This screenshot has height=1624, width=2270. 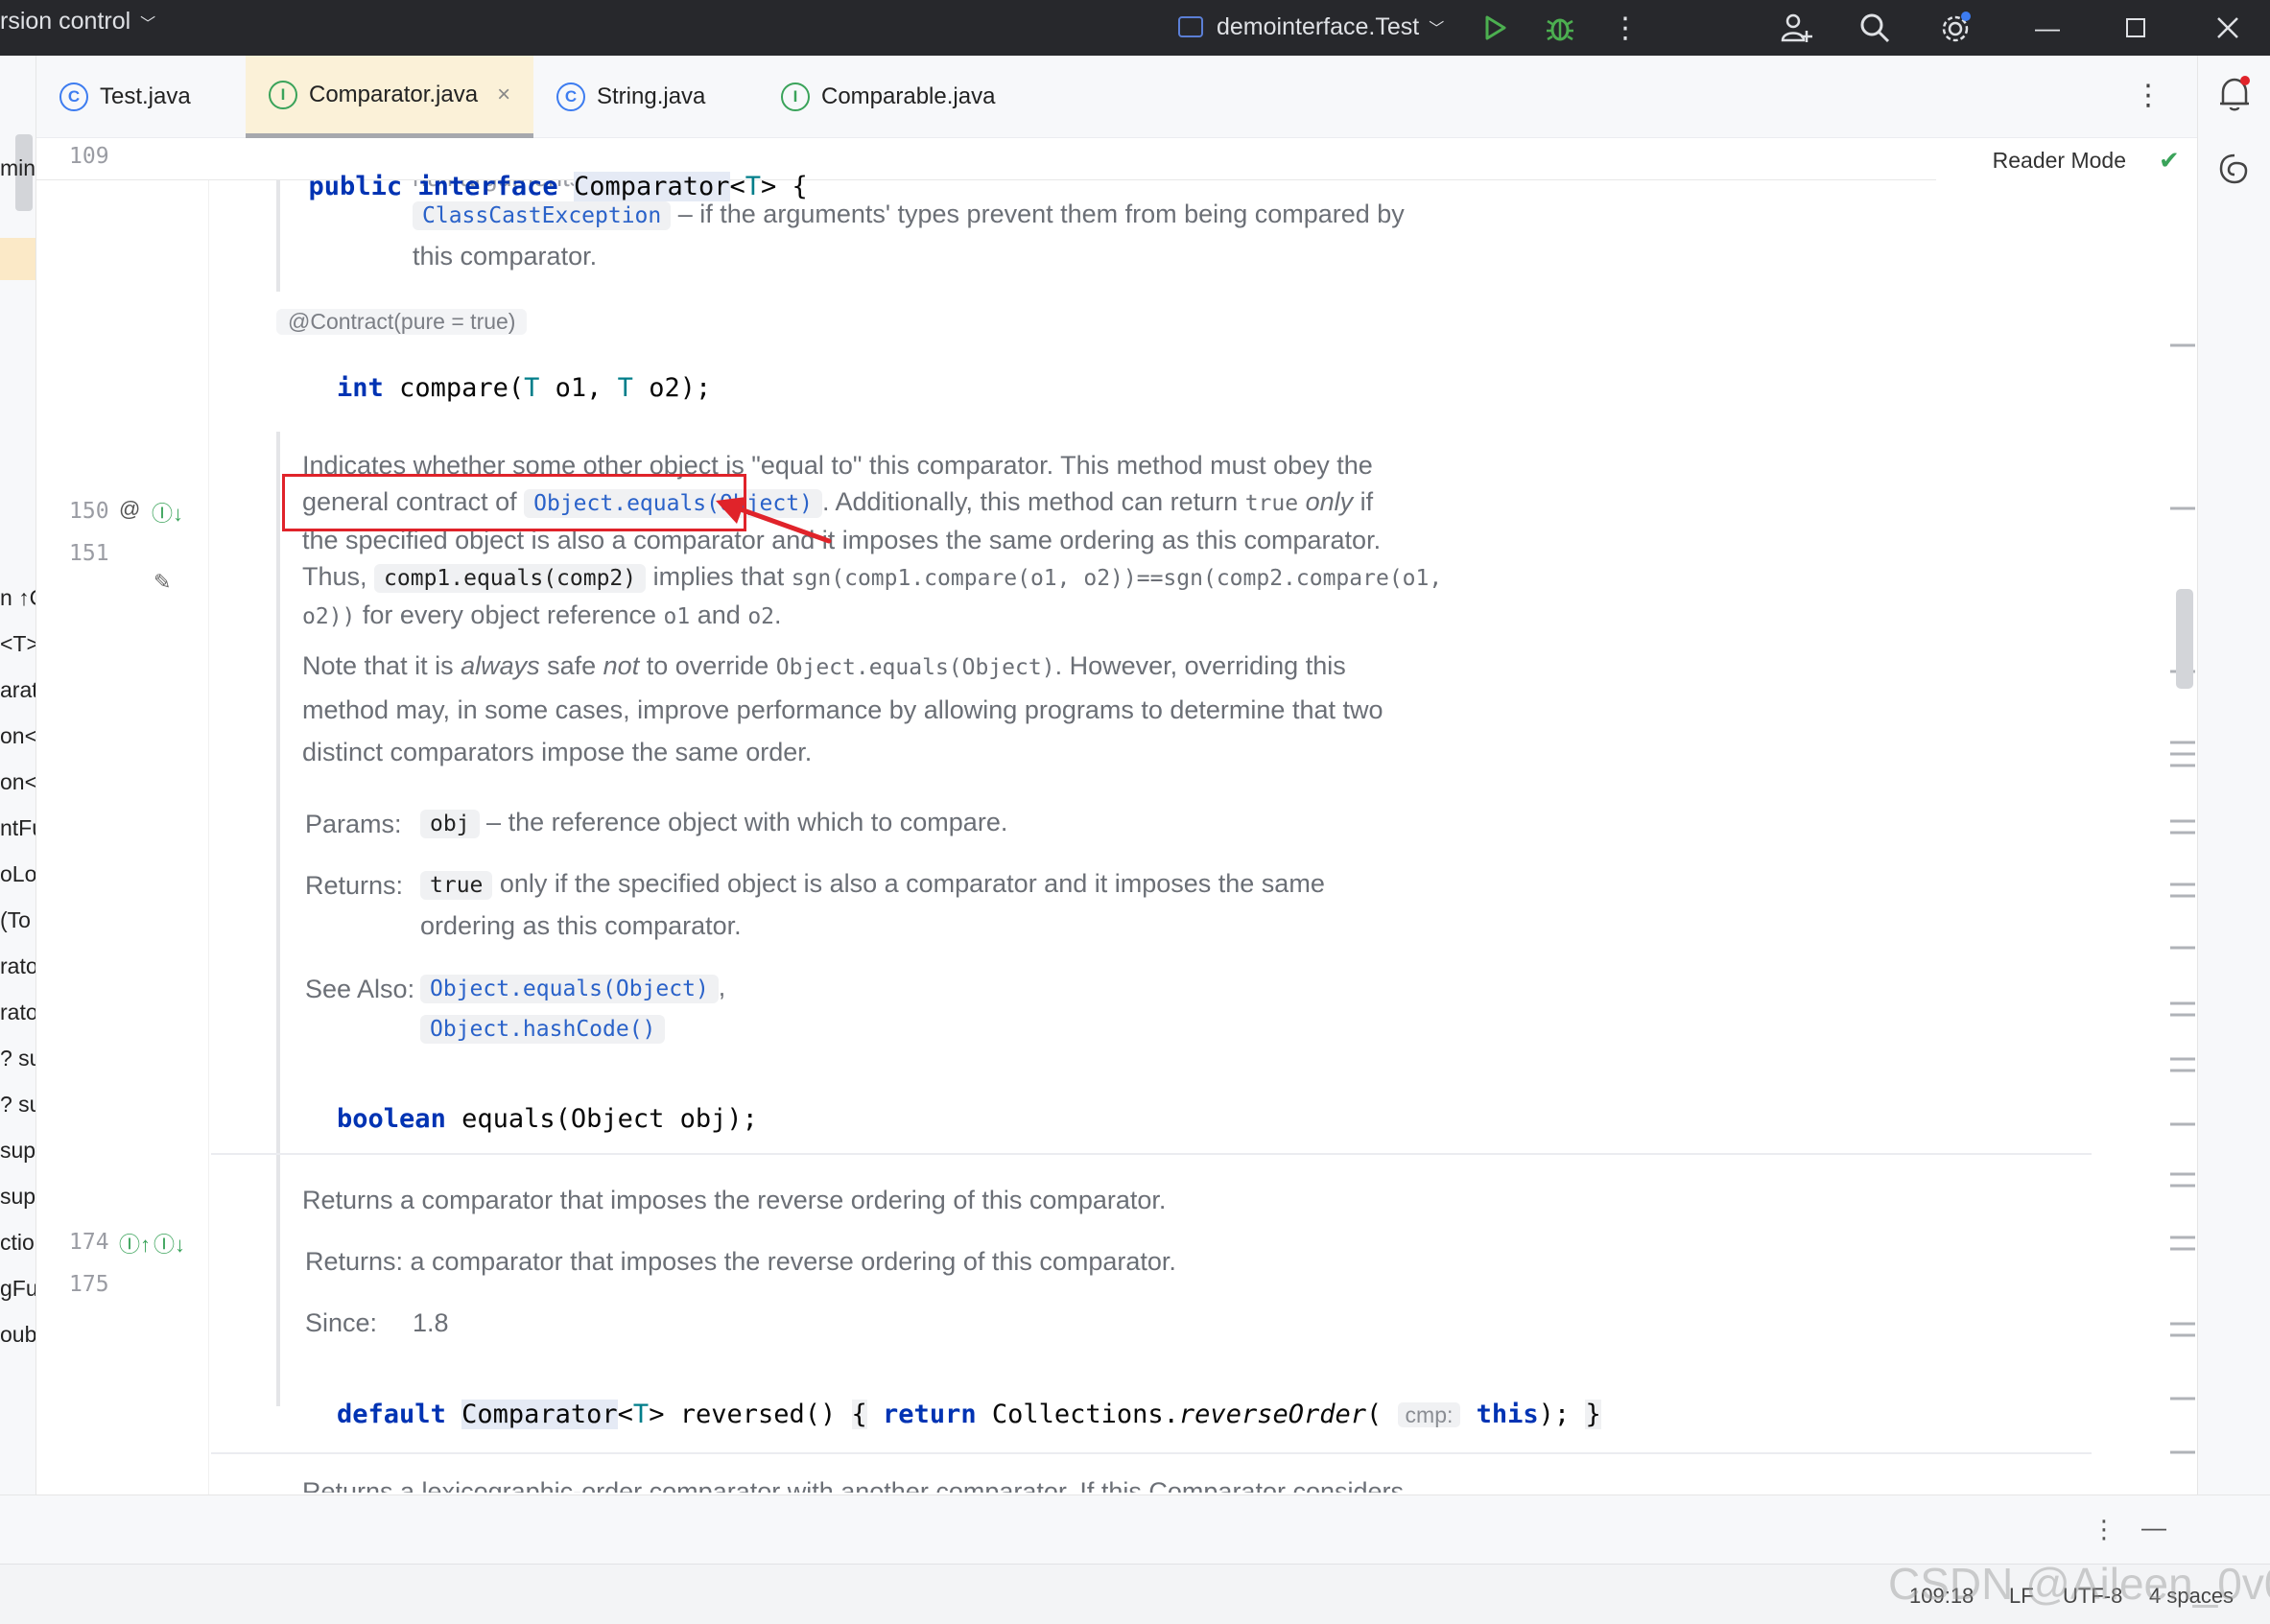 I want to click on code-text: o2);, so click(x=672, y=388).